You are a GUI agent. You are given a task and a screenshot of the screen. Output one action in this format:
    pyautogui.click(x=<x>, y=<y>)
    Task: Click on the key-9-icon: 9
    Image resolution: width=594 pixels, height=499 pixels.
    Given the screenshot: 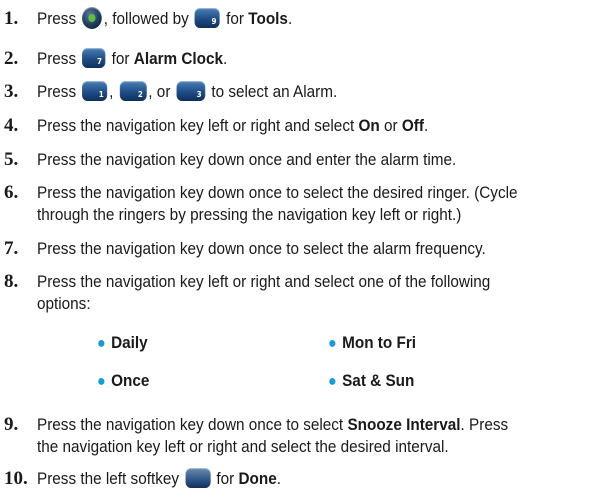 What is the action you would take?
    pyautogui.click(x=207, y=17)
    